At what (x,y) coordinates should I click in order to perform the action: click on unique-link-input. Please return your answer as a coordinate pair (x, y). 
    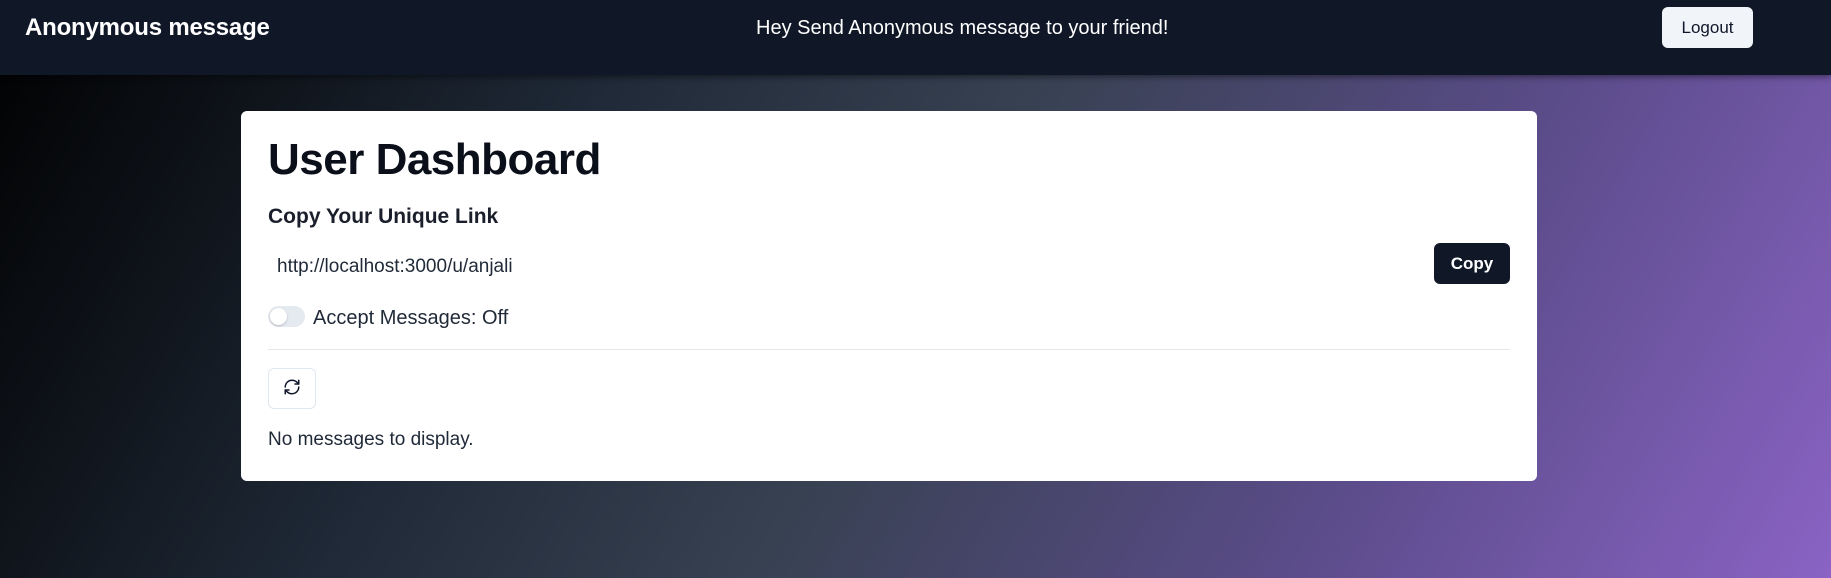
    Looking at the image, I should click on (843, 267).